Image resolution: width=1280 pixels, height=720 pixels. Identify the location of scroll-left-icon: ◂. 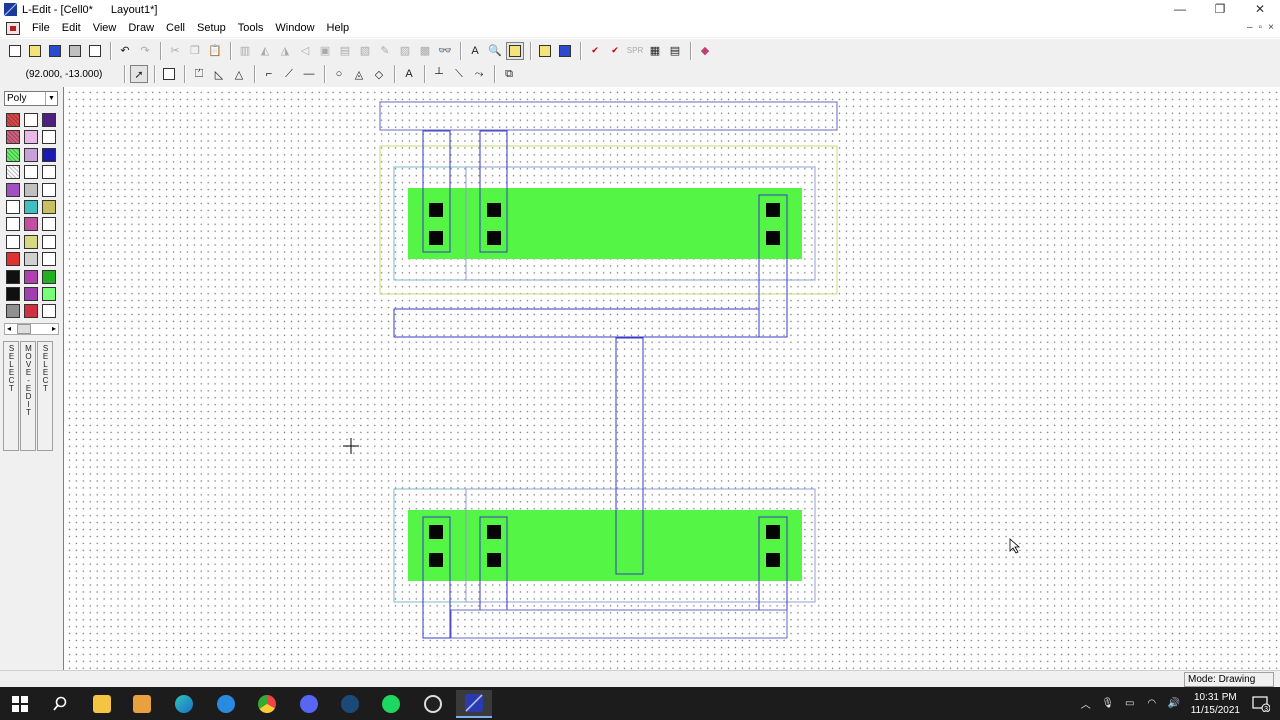
(9, 329).